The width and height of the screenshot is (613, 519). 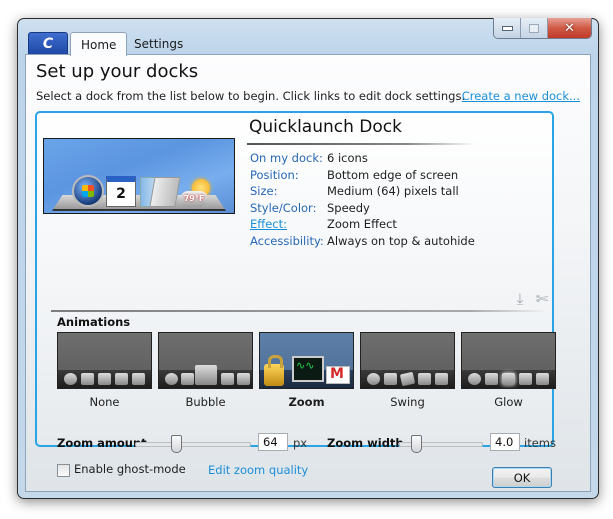 I want to click on property-key: Style/Color:, so click(x=288, y=208).